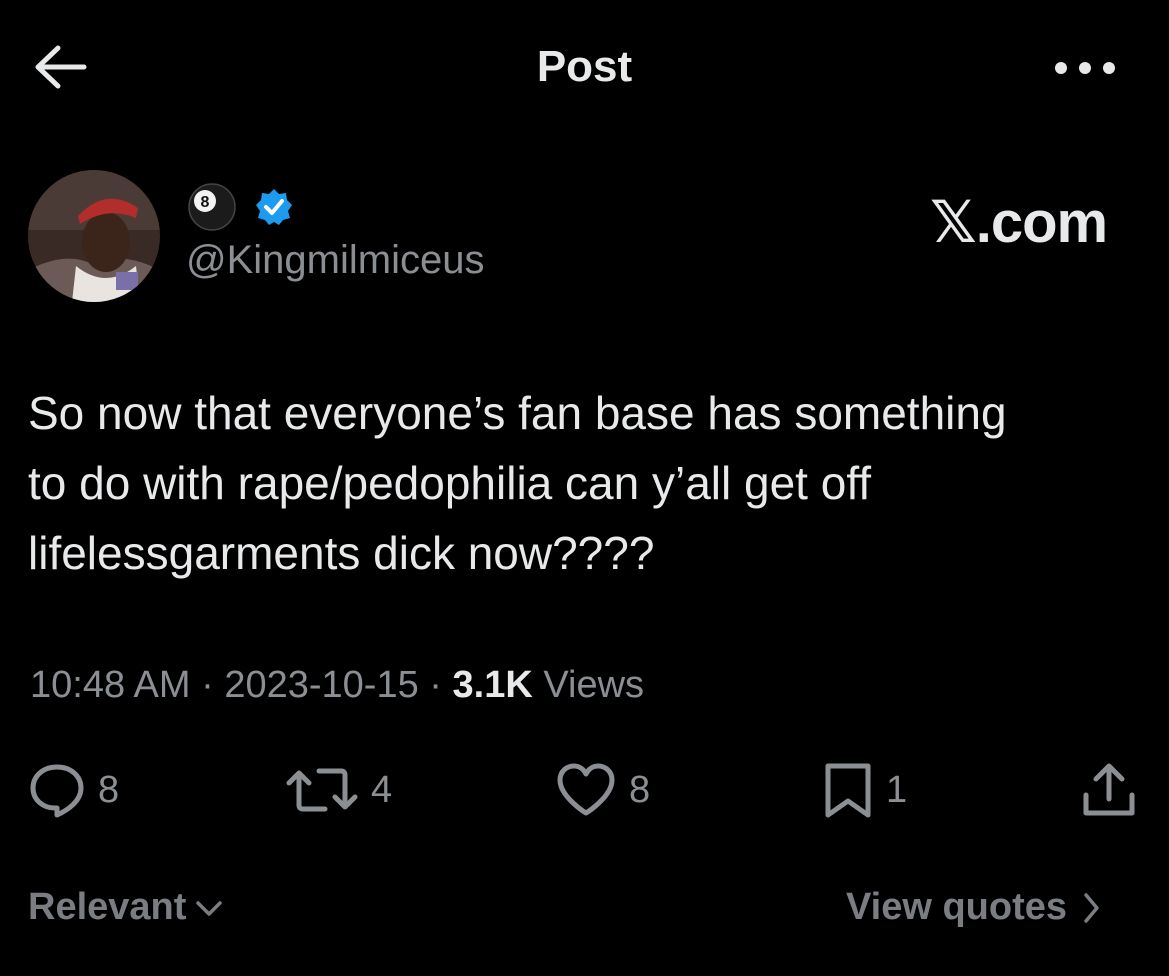 The width and height of the screenshot is (1169, 976). I want to click on reply-button: 8, so click(73, 790).